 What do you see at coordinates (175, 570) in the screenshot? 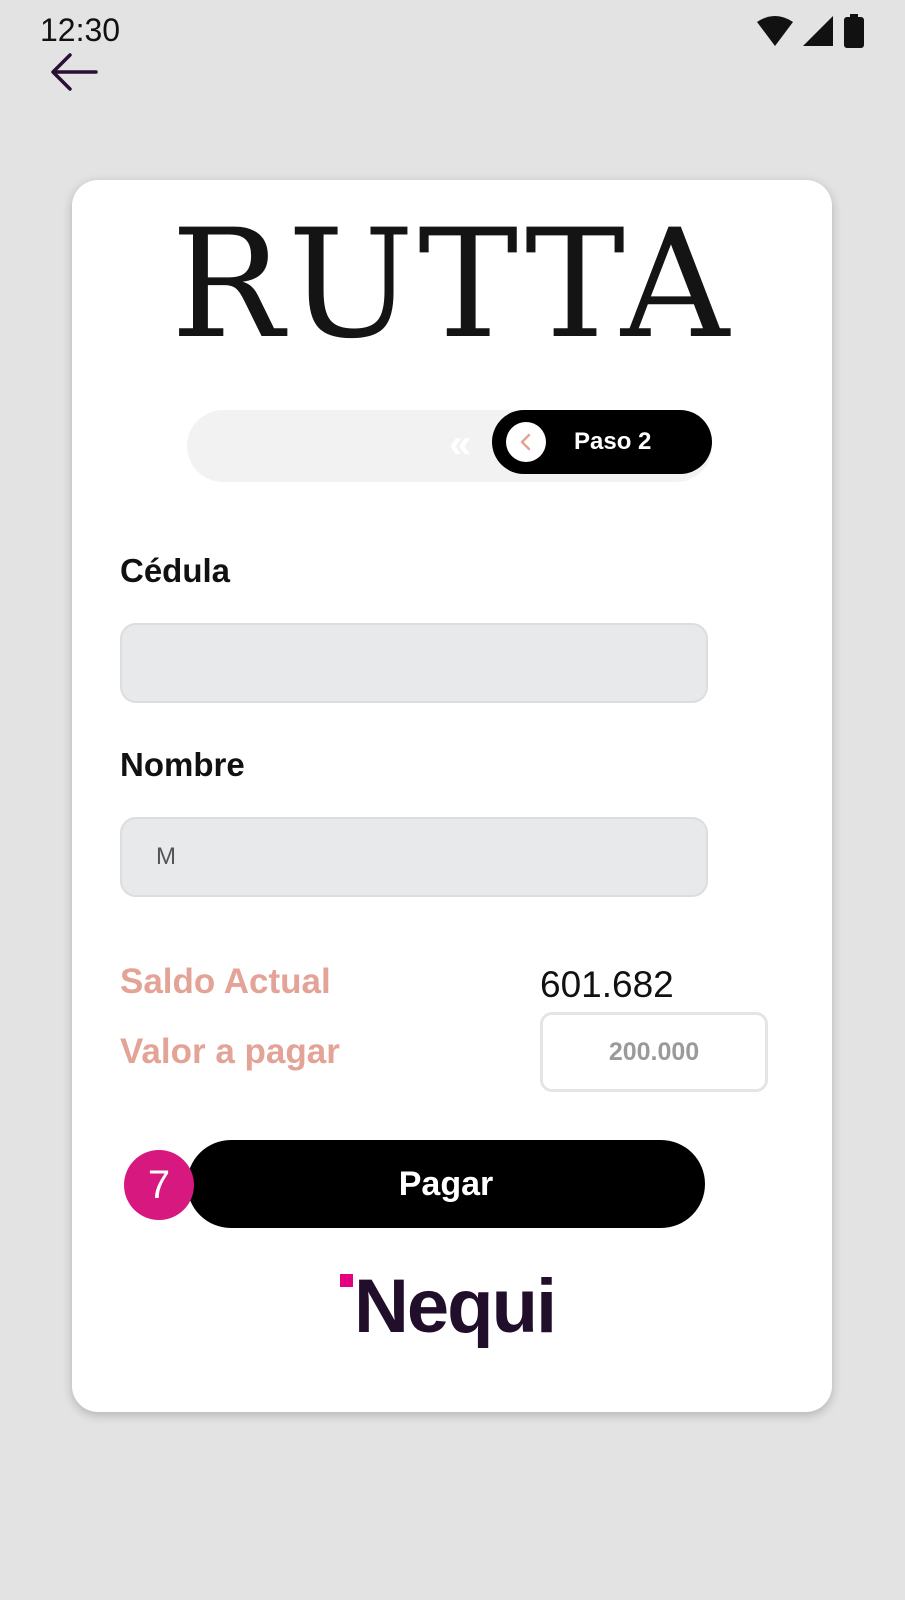
I see `cedula-label: Cédula` at bounding box center [175, 570].